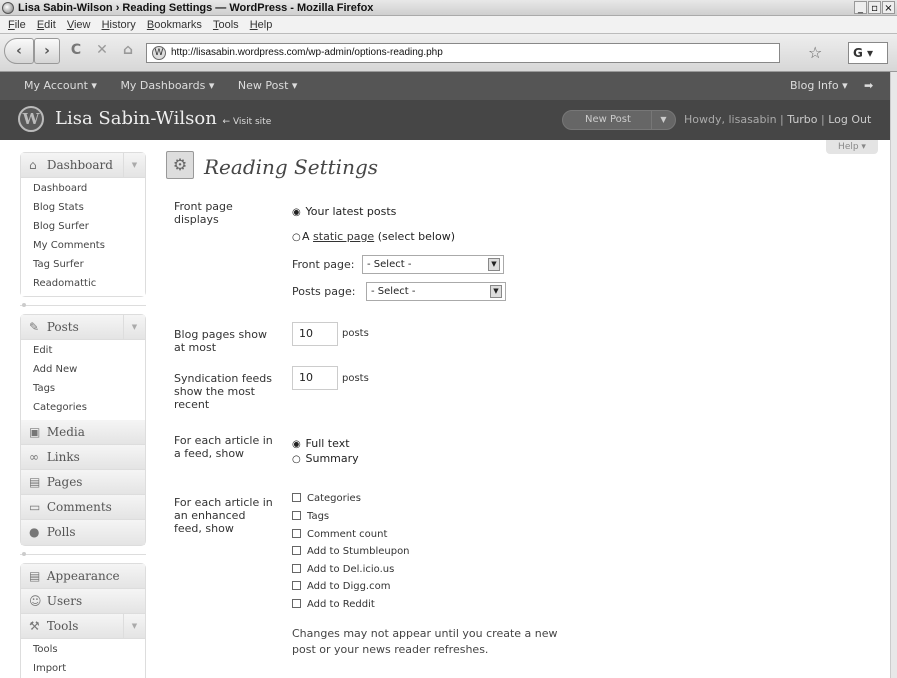 The height and width of the screenshot is (678, 897). What do you see at coordinates (433, 264) in the screenshot?
I see `front-page-select: - Select - ▼` at bounding box center [433, 264].